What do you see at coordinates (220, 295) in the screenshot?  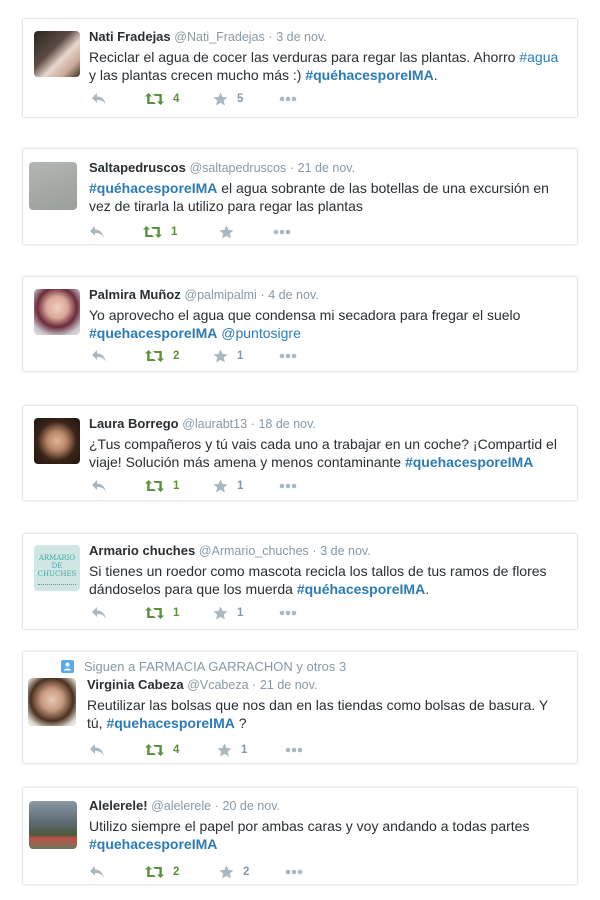 I see `author-handle: @palmipalmi` at bounding box center [220, 295].